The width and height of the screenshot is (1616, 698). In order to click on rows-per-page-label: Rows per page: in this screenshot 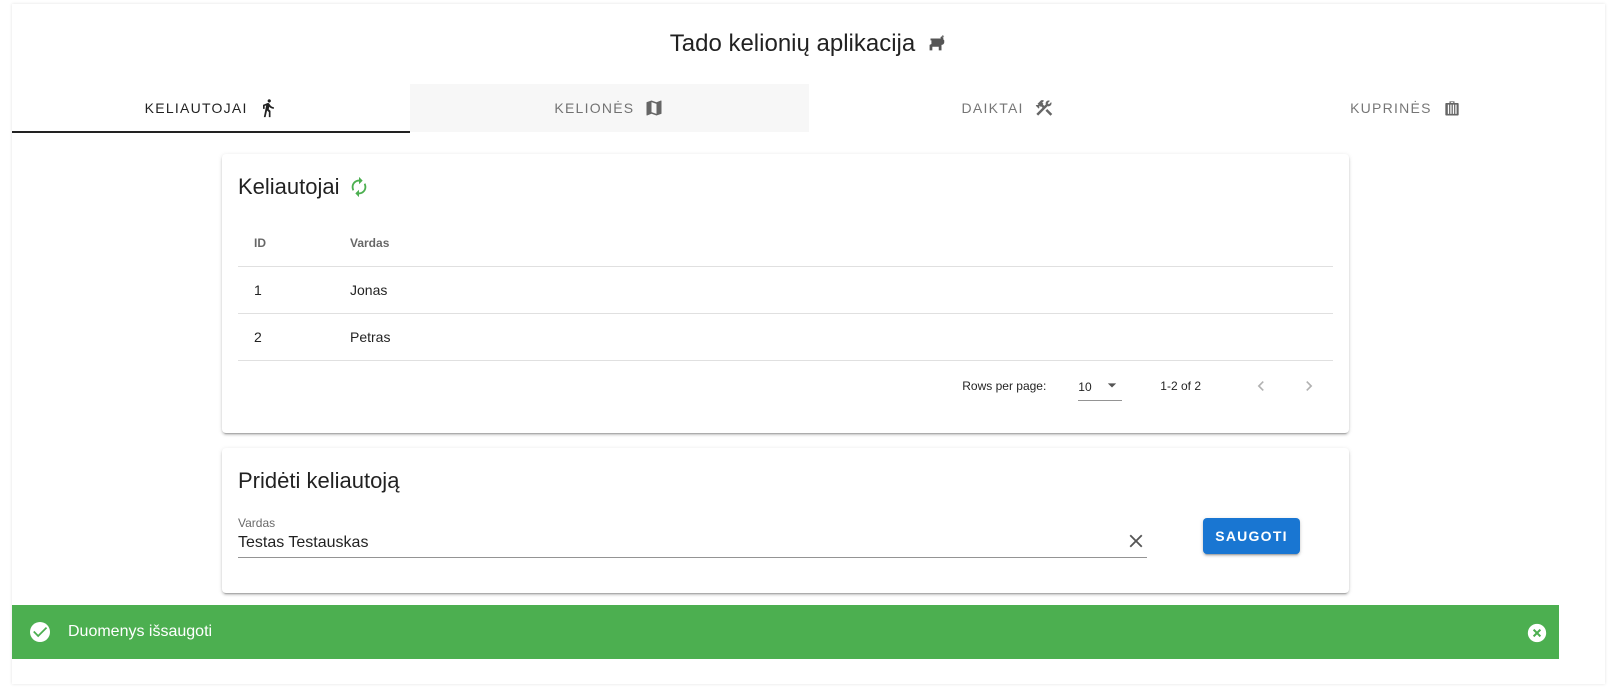, I will do `click(1004, 386)`.